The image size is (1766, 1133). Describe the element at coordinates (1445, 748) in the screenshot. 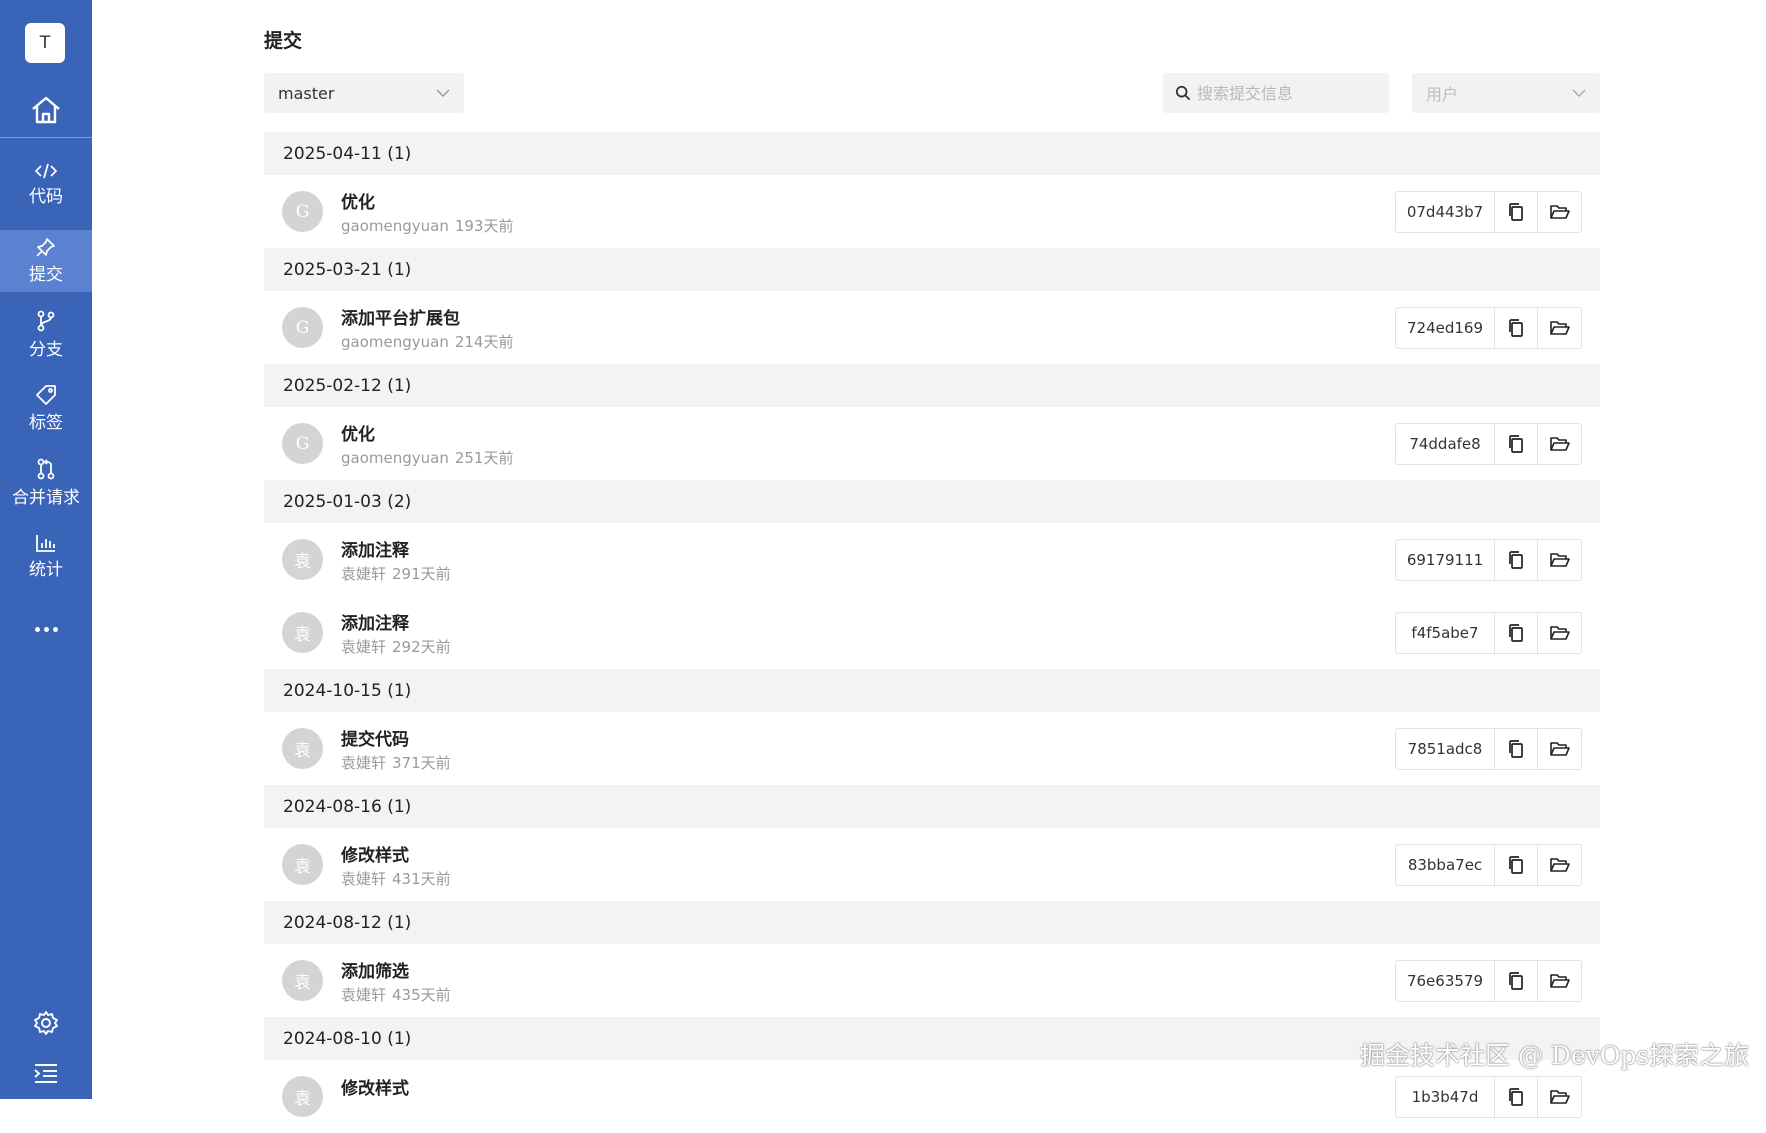

I see `commit-hash: 7851adc8` at that location.